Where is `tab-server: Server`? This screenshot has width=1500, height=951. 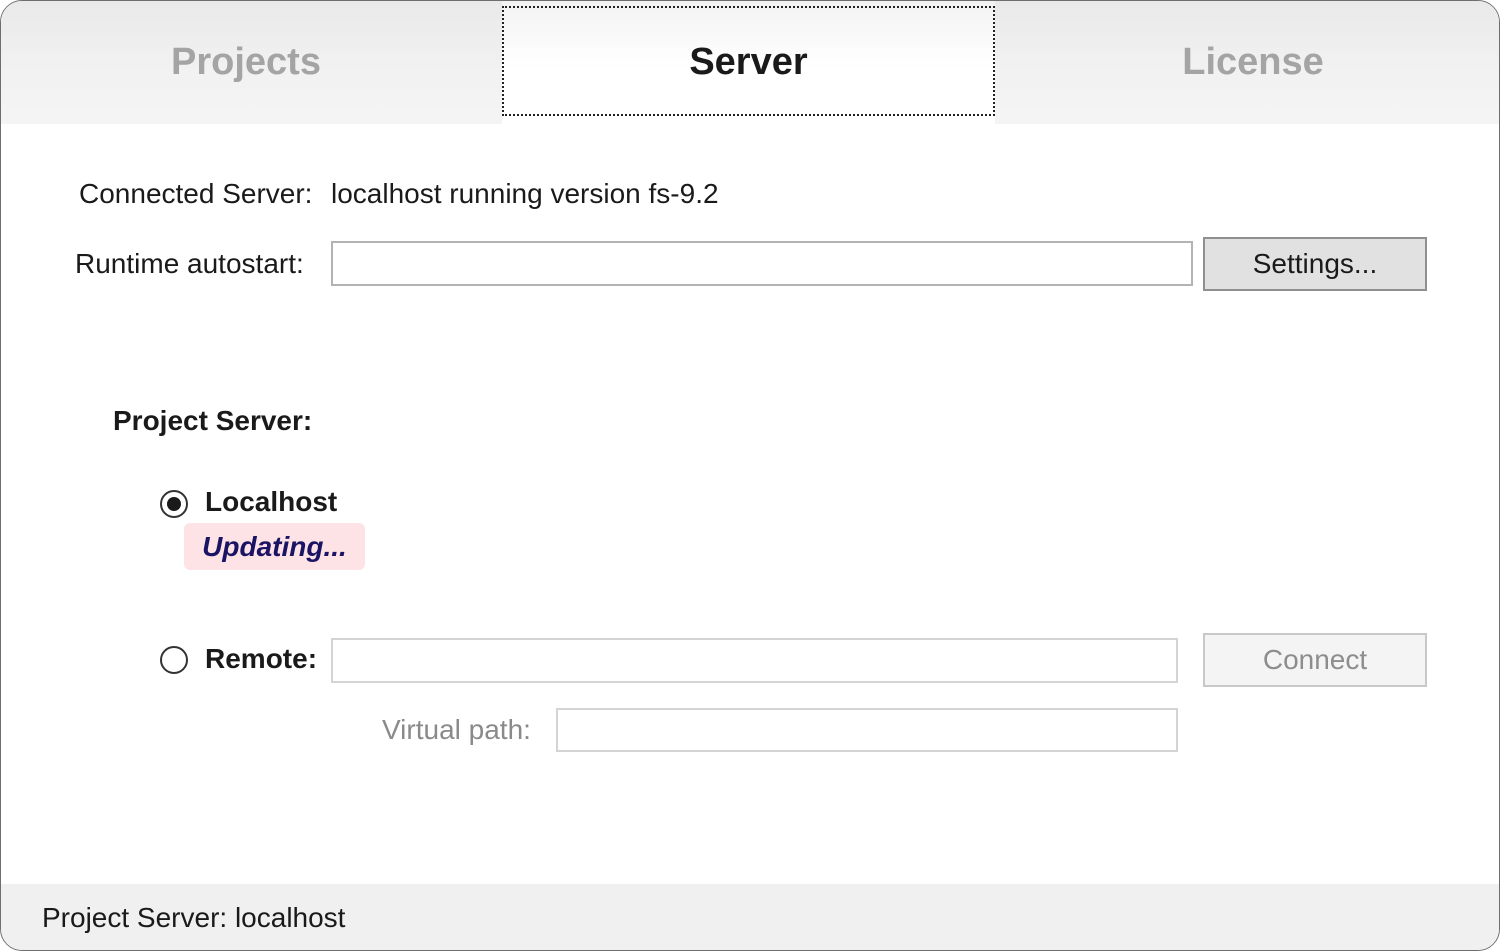
tab-server: Server is located at coordinates (748, 62).